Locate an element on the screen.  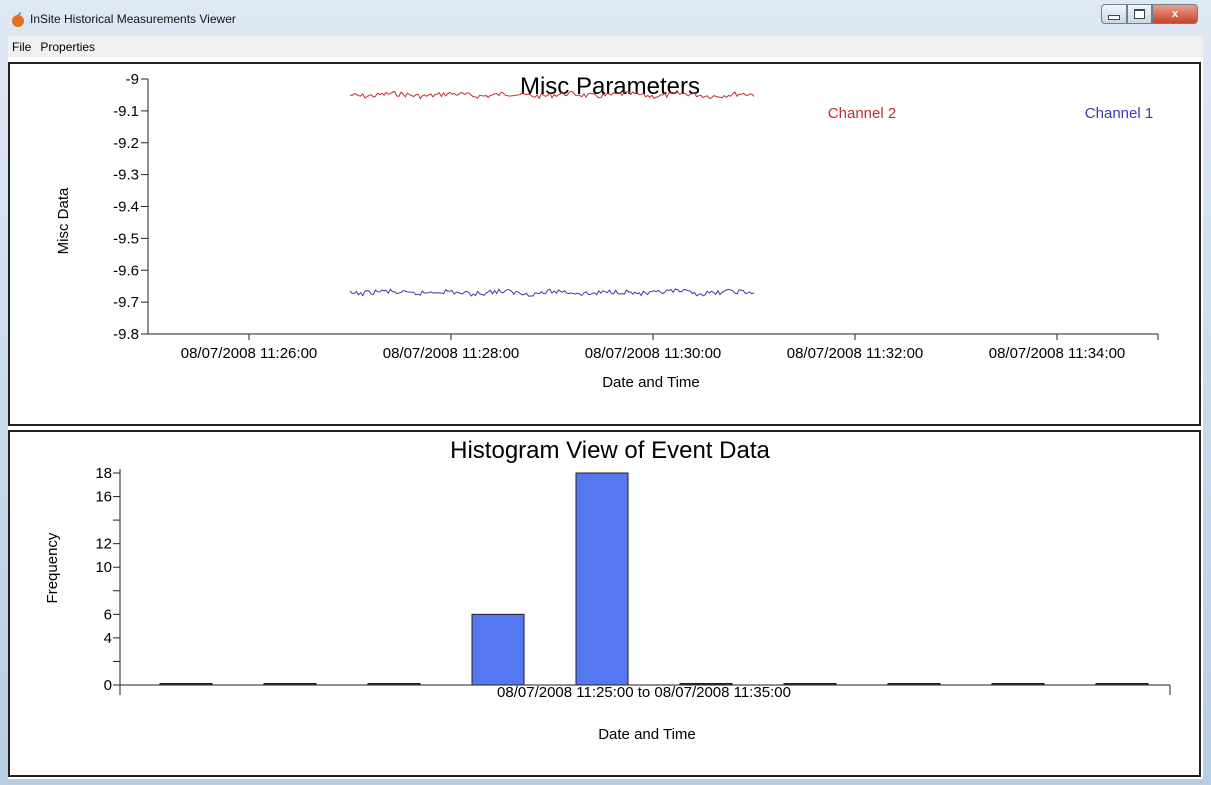
x-tick-label: 08/07/2008 11:26:00 is located at coordinates (249, 353).